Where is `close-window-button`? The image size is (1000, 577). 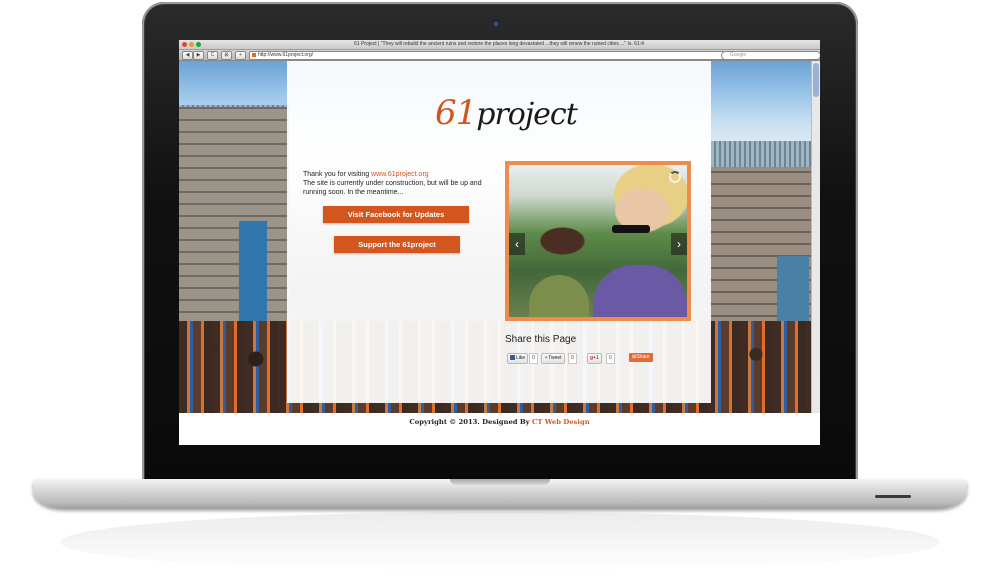
close-window-button is located at coordinates (184, 44).